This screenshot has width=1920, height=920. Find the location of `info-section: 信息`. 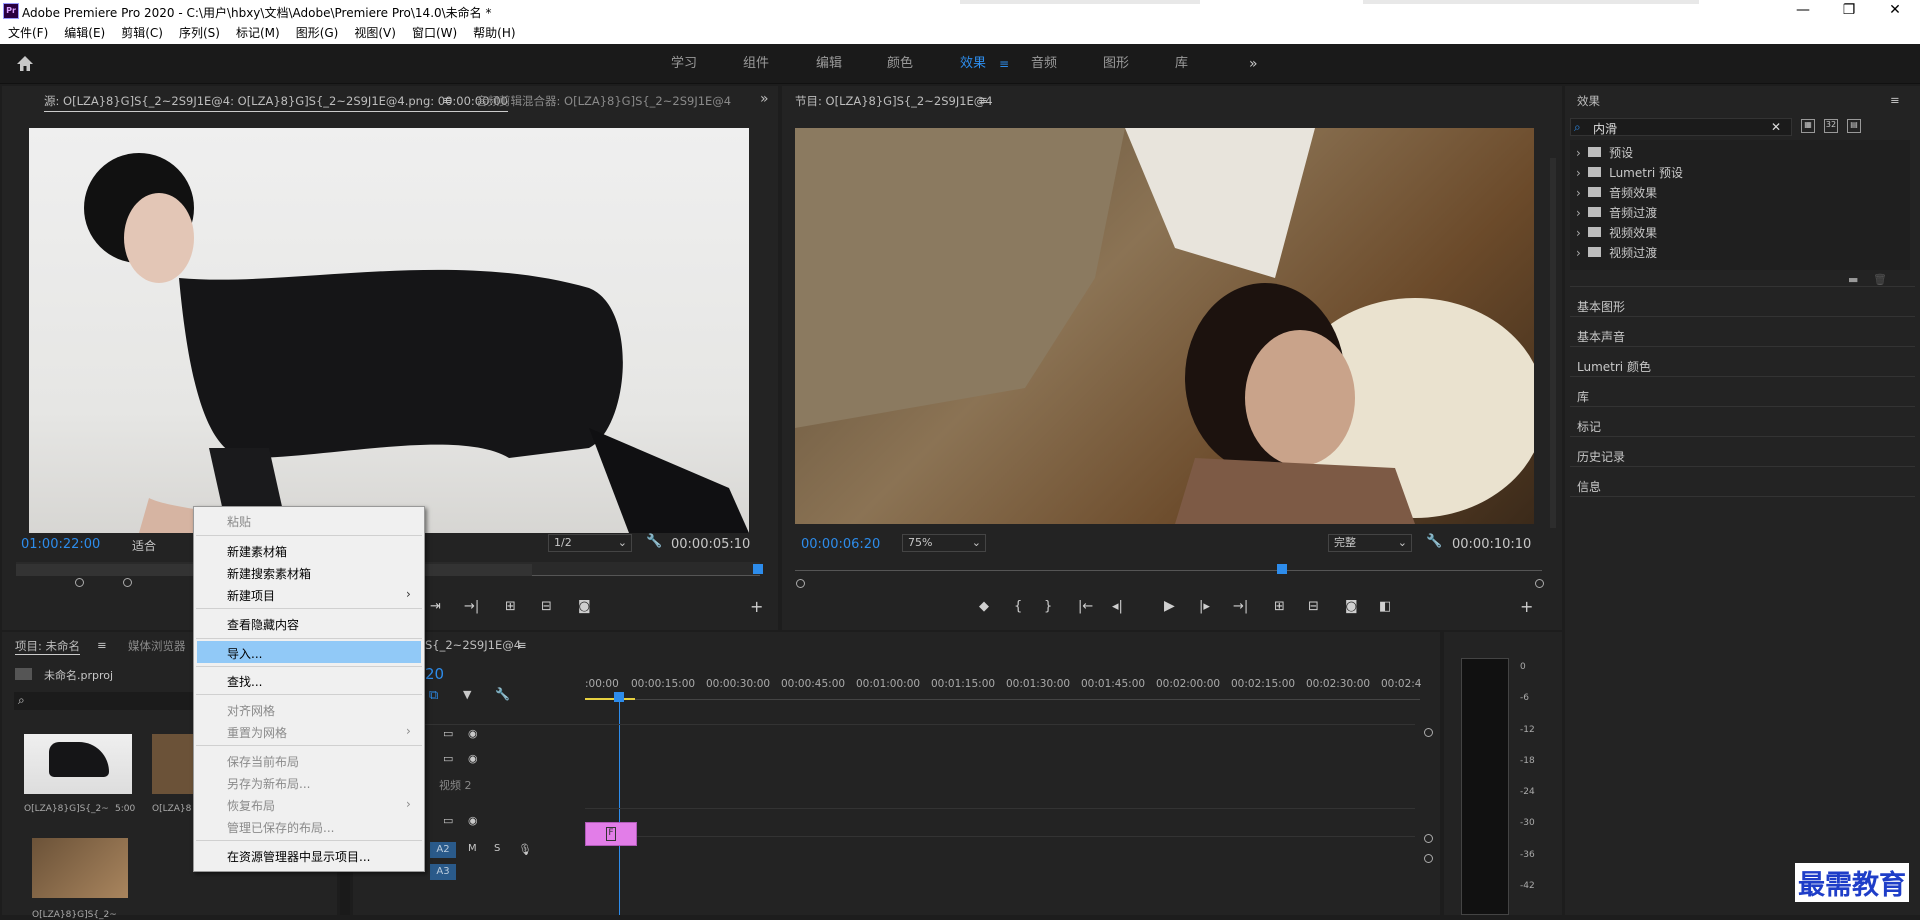

info-section: 信息 is located at coordinates (1589, 486).